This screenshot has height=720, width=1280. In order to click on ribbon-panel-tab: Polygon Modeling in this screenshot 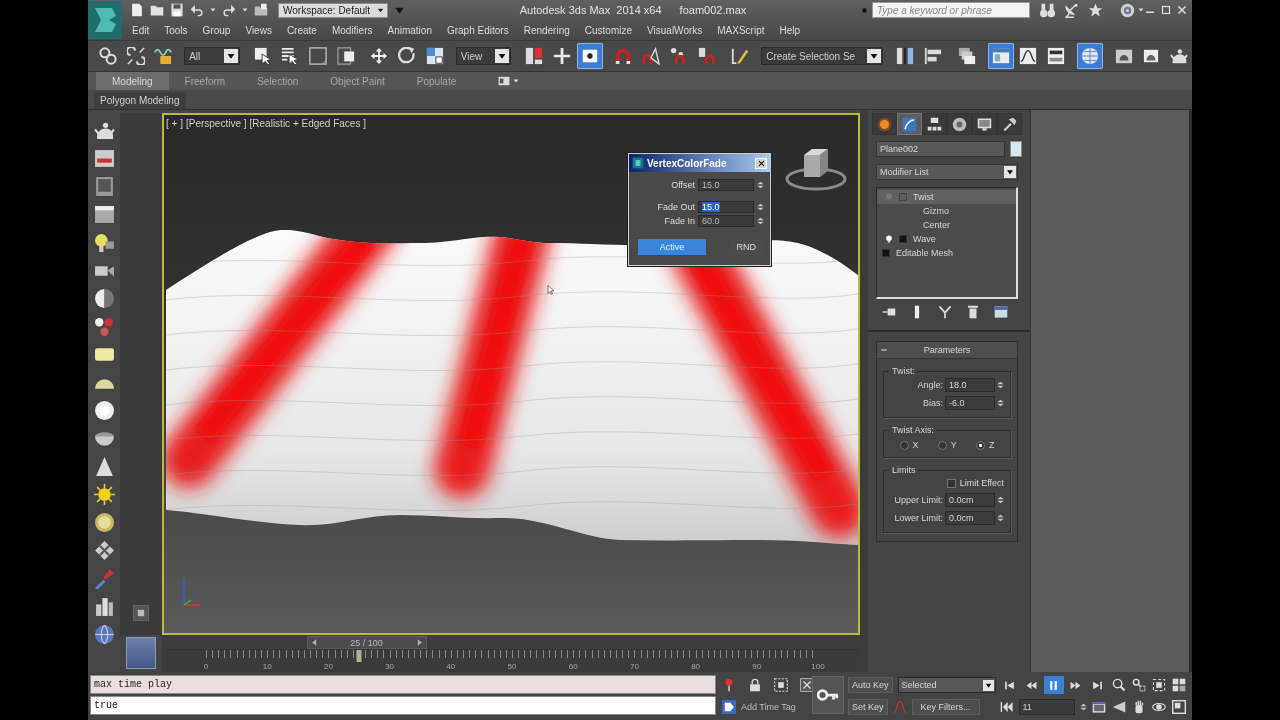, I will do `click(140, 100)`.